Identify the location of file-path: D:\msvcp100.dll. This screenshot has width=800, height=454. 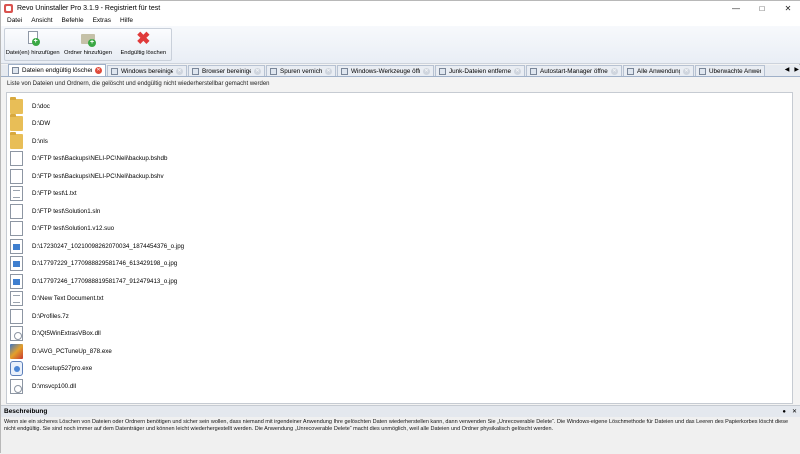
(54, 386).